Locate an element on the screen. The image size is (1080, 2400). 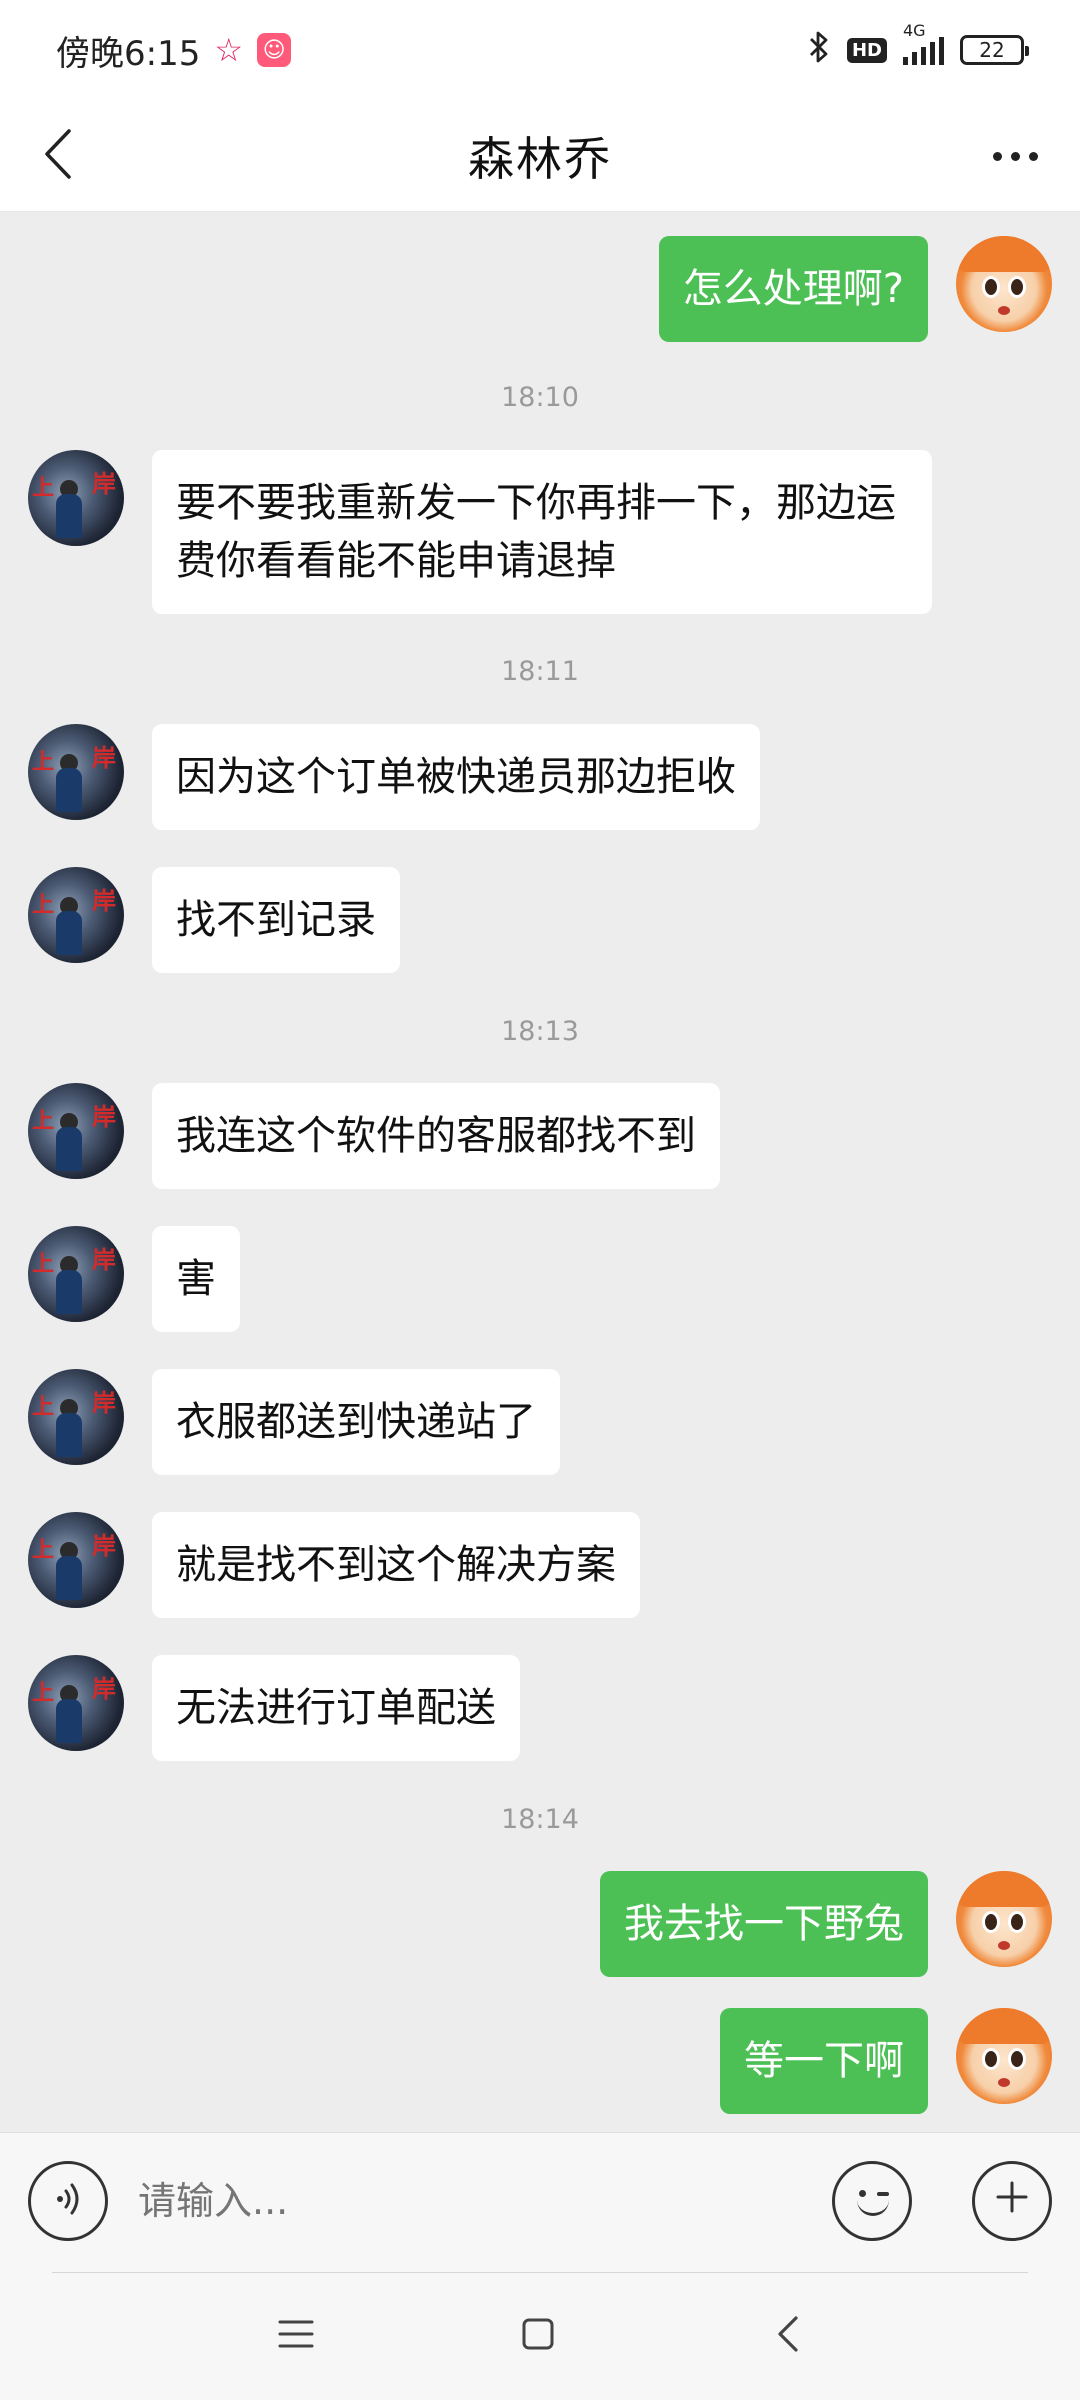
status-left: 傍晚6:15 ☆ ☺ is located at coordinates (174, 50).